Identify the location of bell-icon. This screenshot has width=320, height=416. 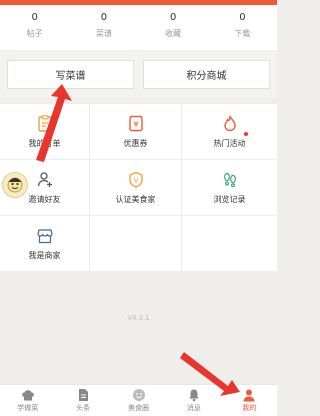
(194, 395).